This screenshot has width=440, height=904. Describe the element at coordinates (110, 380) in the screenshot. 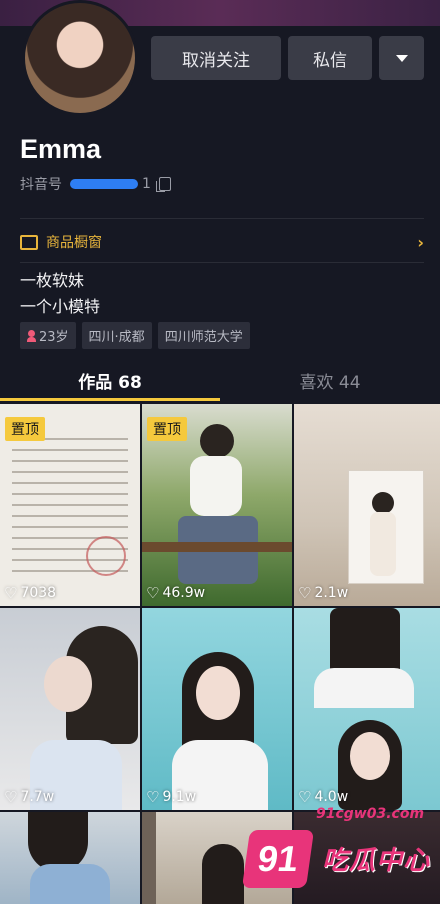

I see `tab-works: 作品 68` at that location.